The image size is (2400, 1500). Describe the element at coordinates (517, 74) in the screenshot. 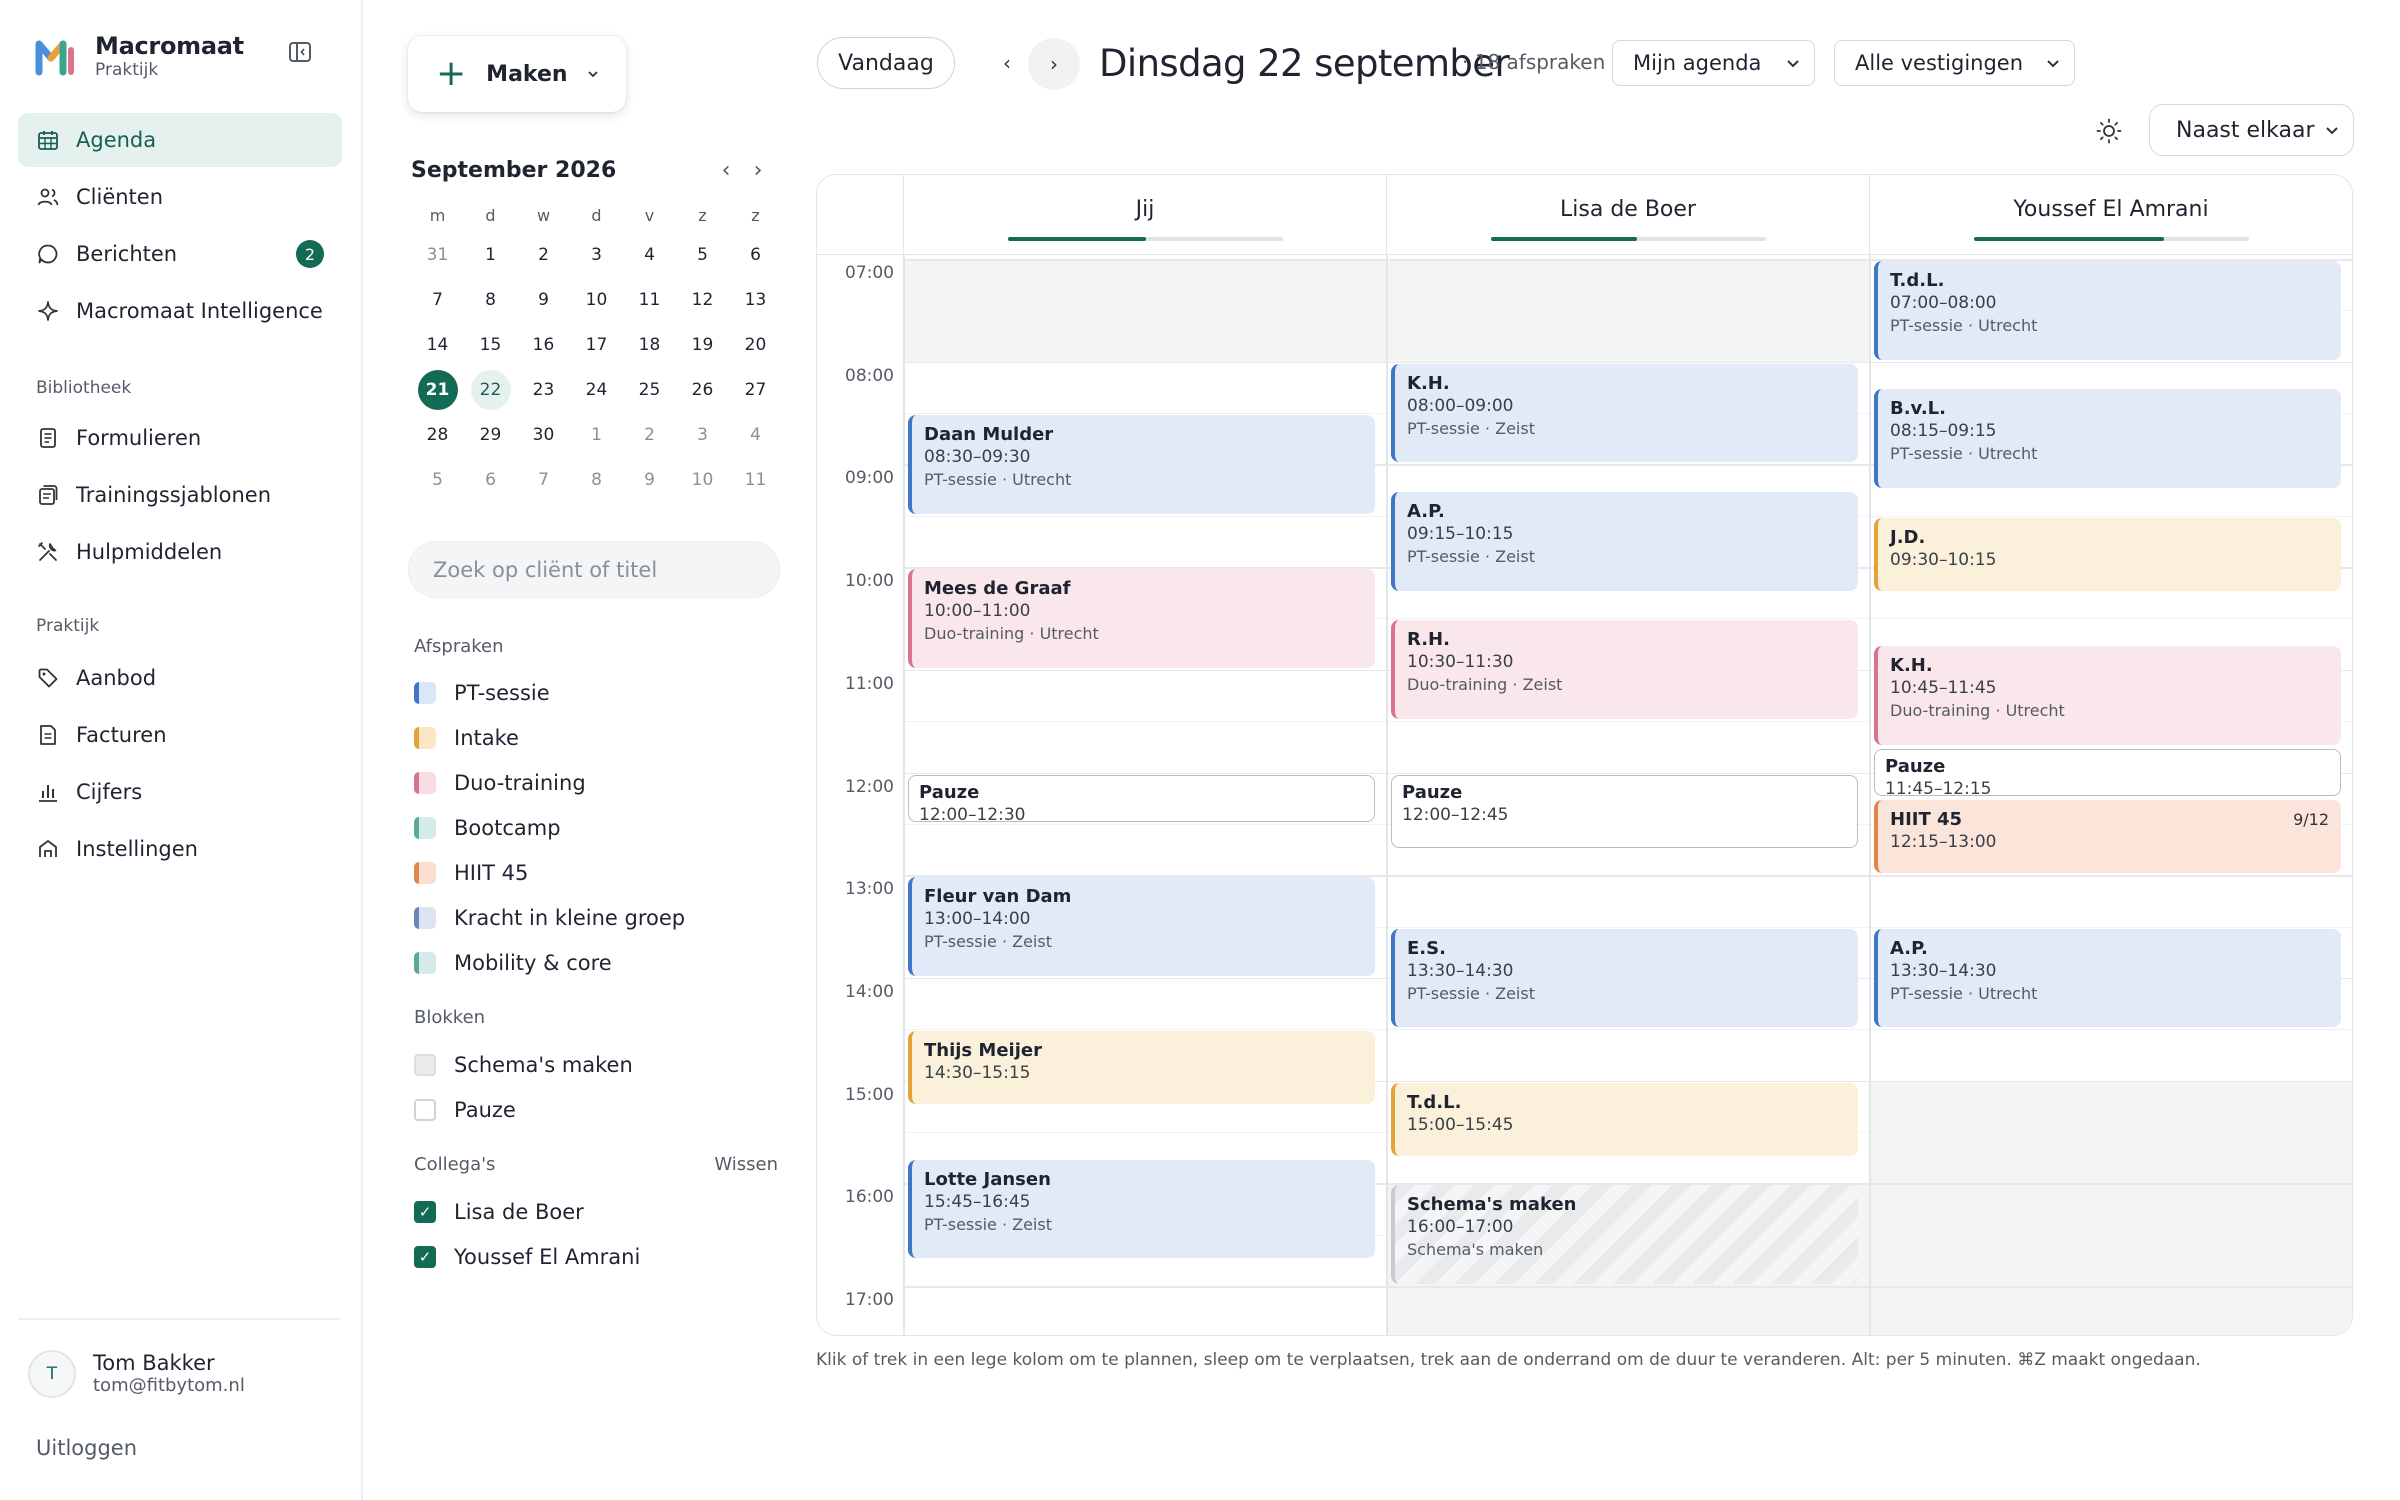

I see `create-button: + Maken` at that location.